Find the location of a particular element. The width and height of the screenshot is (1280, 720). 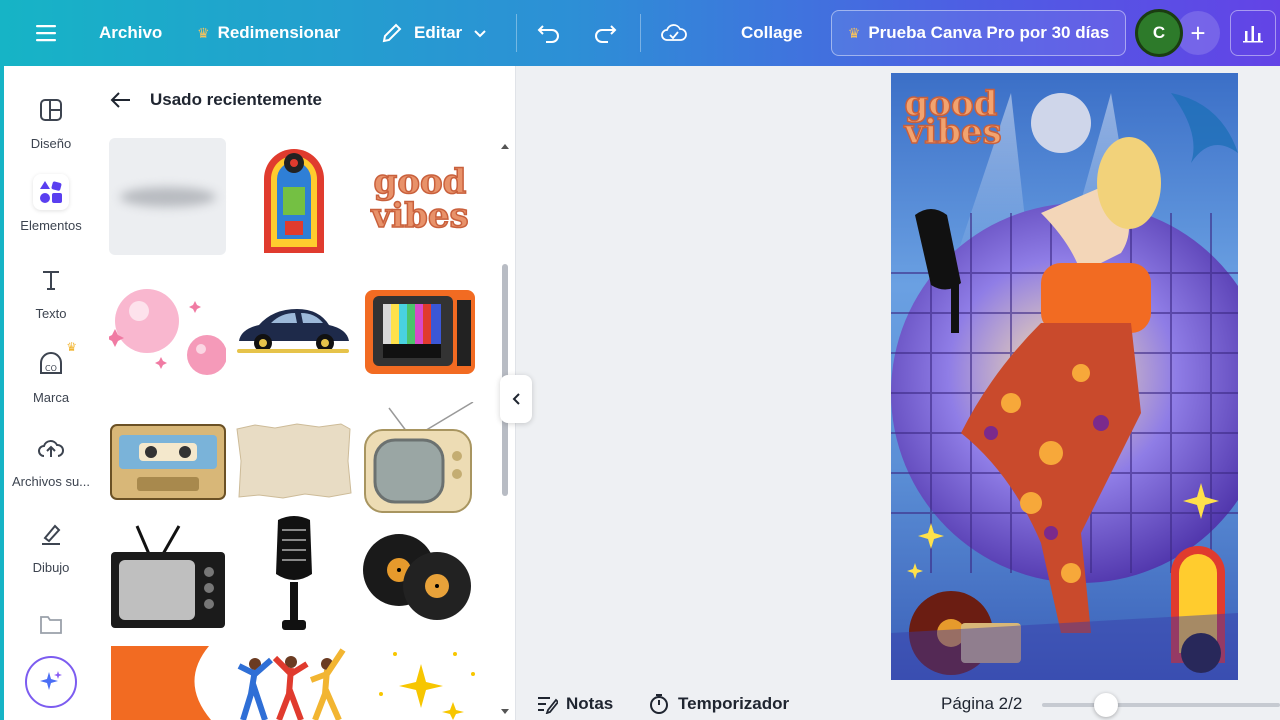

avatar: C is located at coordinates (1159, 33).